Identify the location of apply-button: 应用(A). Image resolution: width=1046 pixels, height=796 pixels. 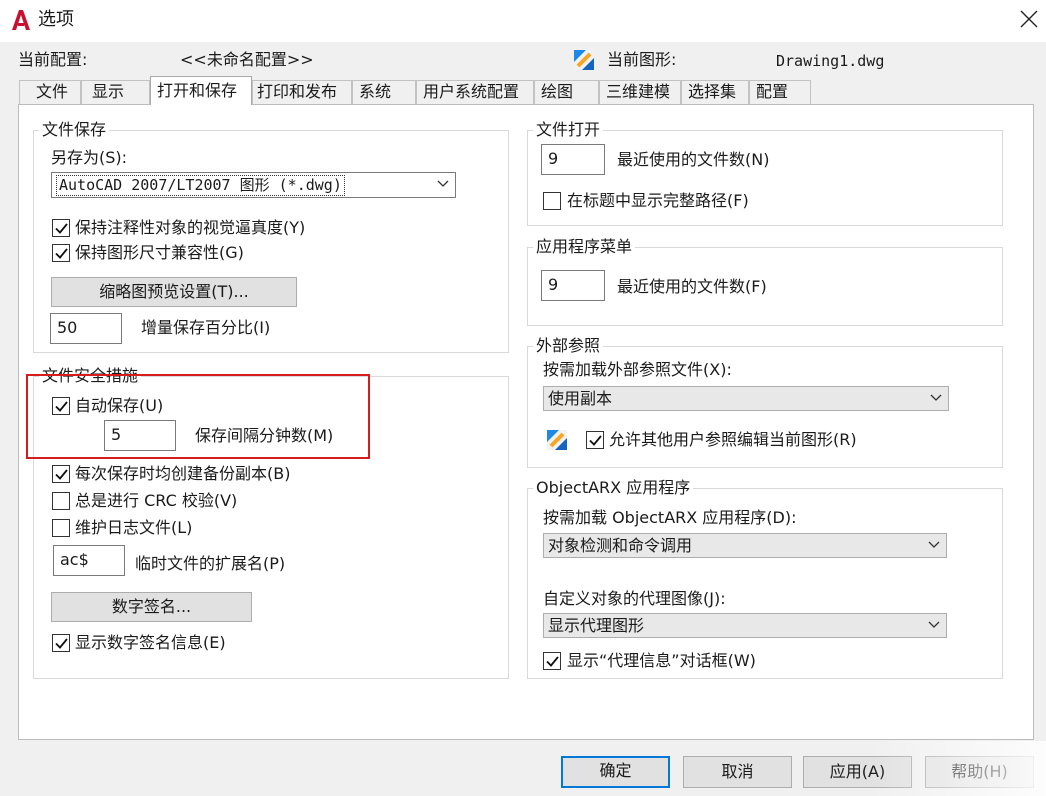
(857, 772).